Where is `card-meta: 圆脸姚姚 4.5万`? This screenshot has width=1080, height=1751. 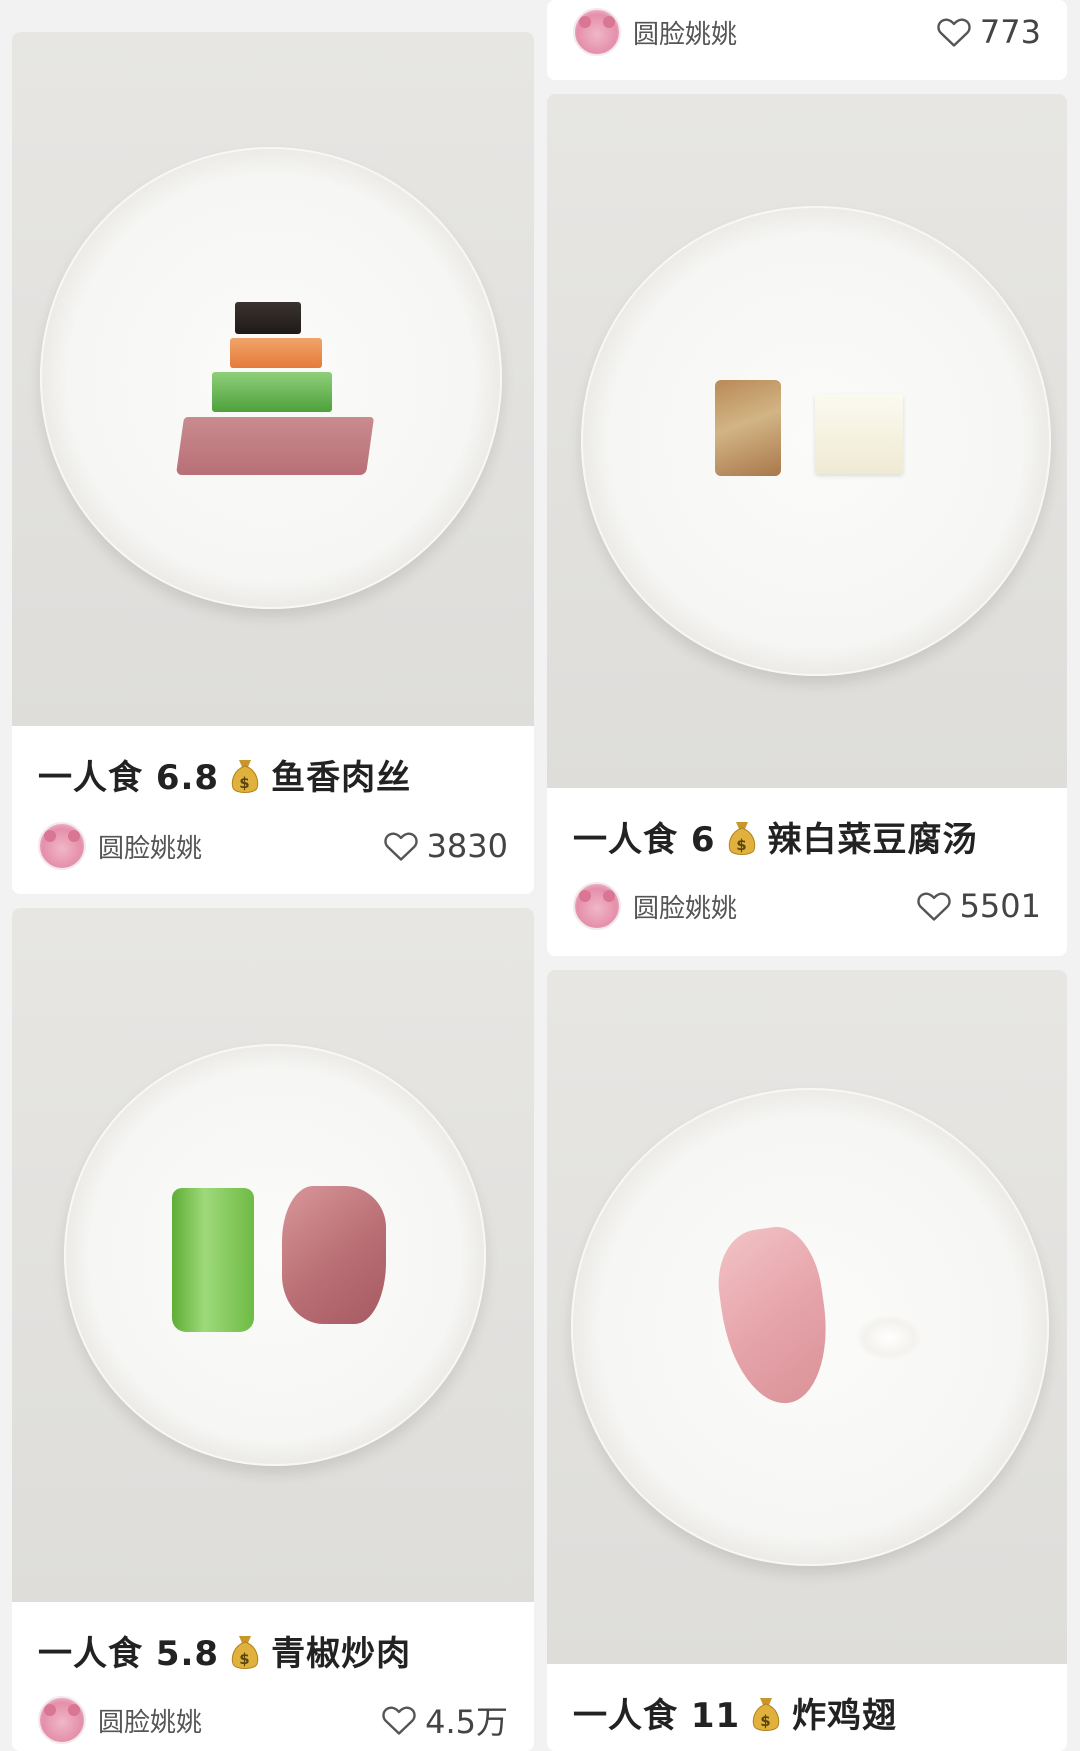 card-meta: 圆脸姚姚 4.5万 is located at coordinates (273, 1720).